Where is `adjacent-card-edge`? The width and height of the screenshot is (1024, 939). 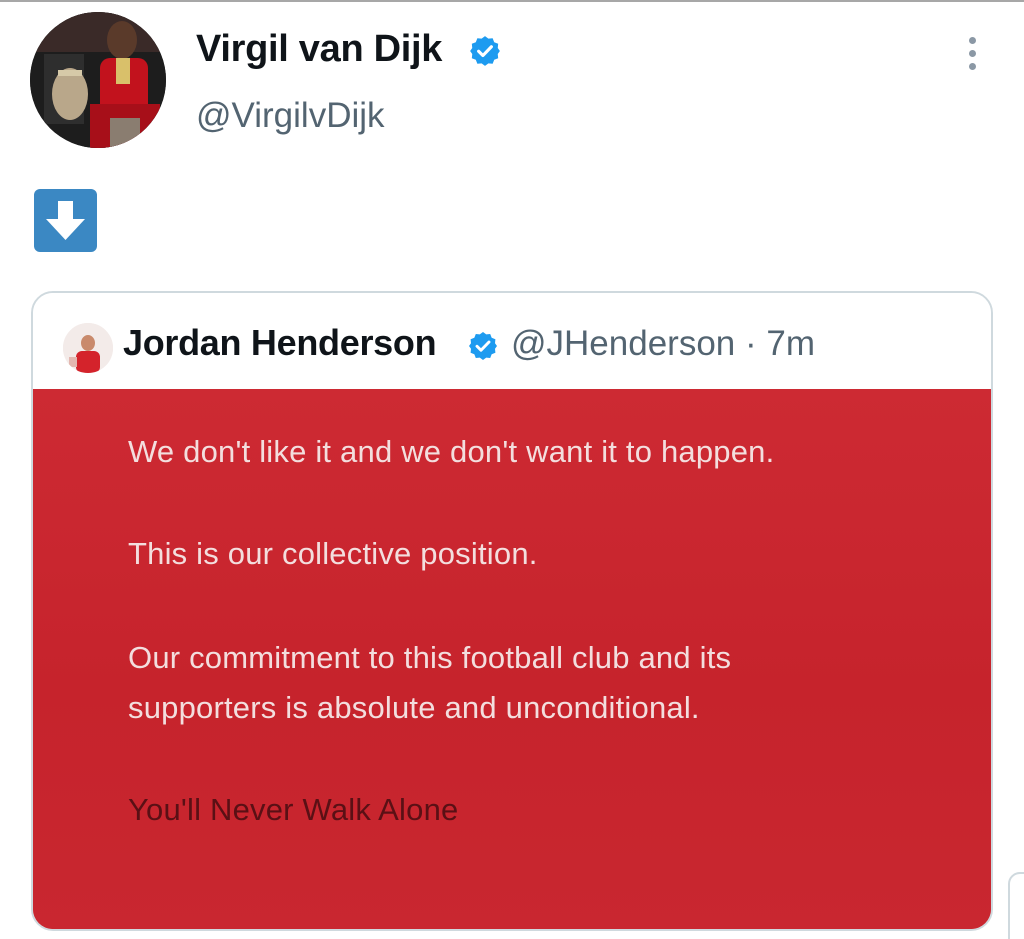 adjacent-card-edge is located at coordinates (1016, 905).